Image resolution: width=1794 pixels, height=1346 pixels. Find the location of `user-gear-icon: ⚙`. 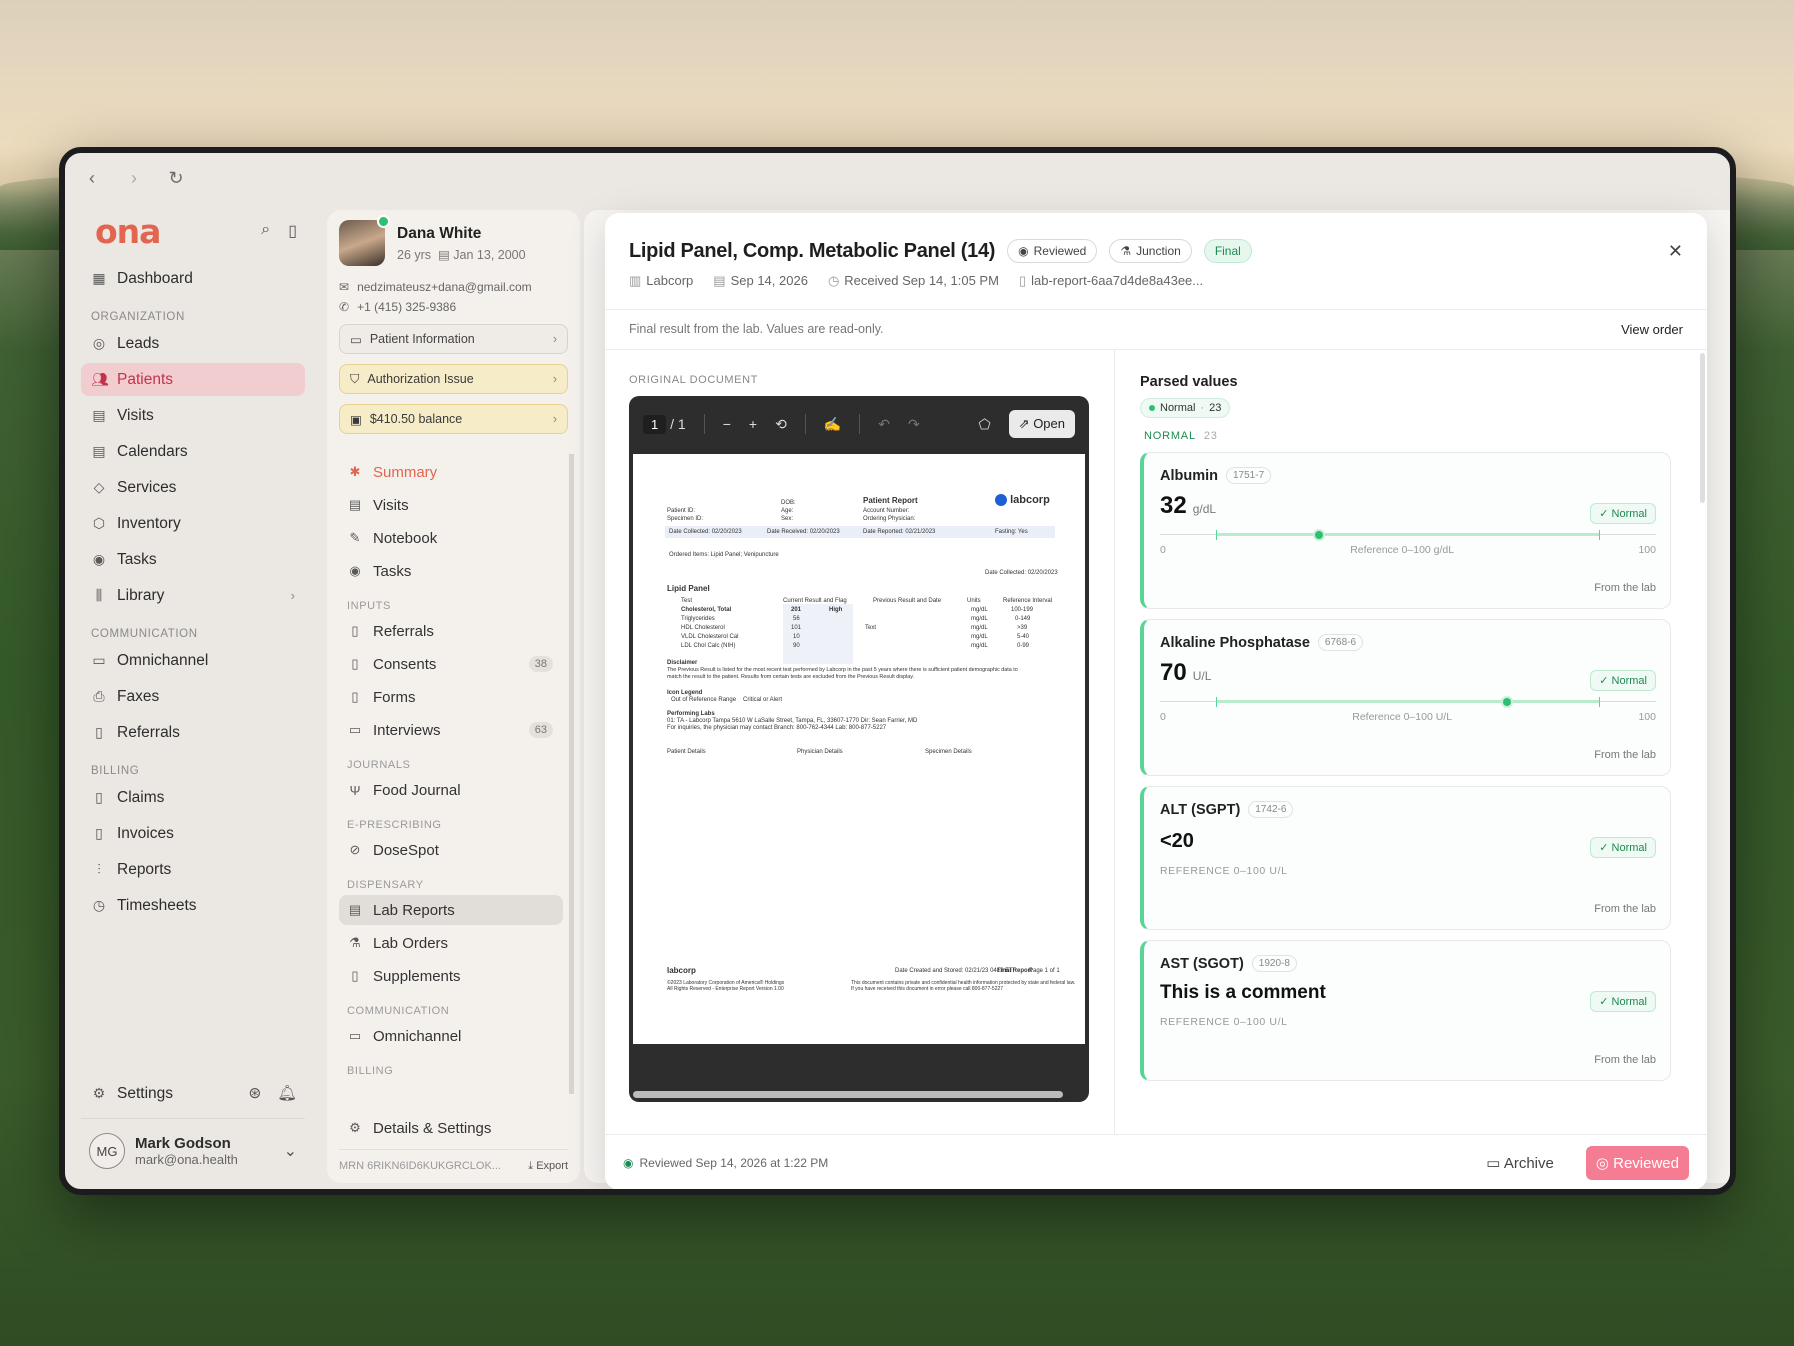

user-gear-icon: ⚙ is located at coordinates (355, 1127).